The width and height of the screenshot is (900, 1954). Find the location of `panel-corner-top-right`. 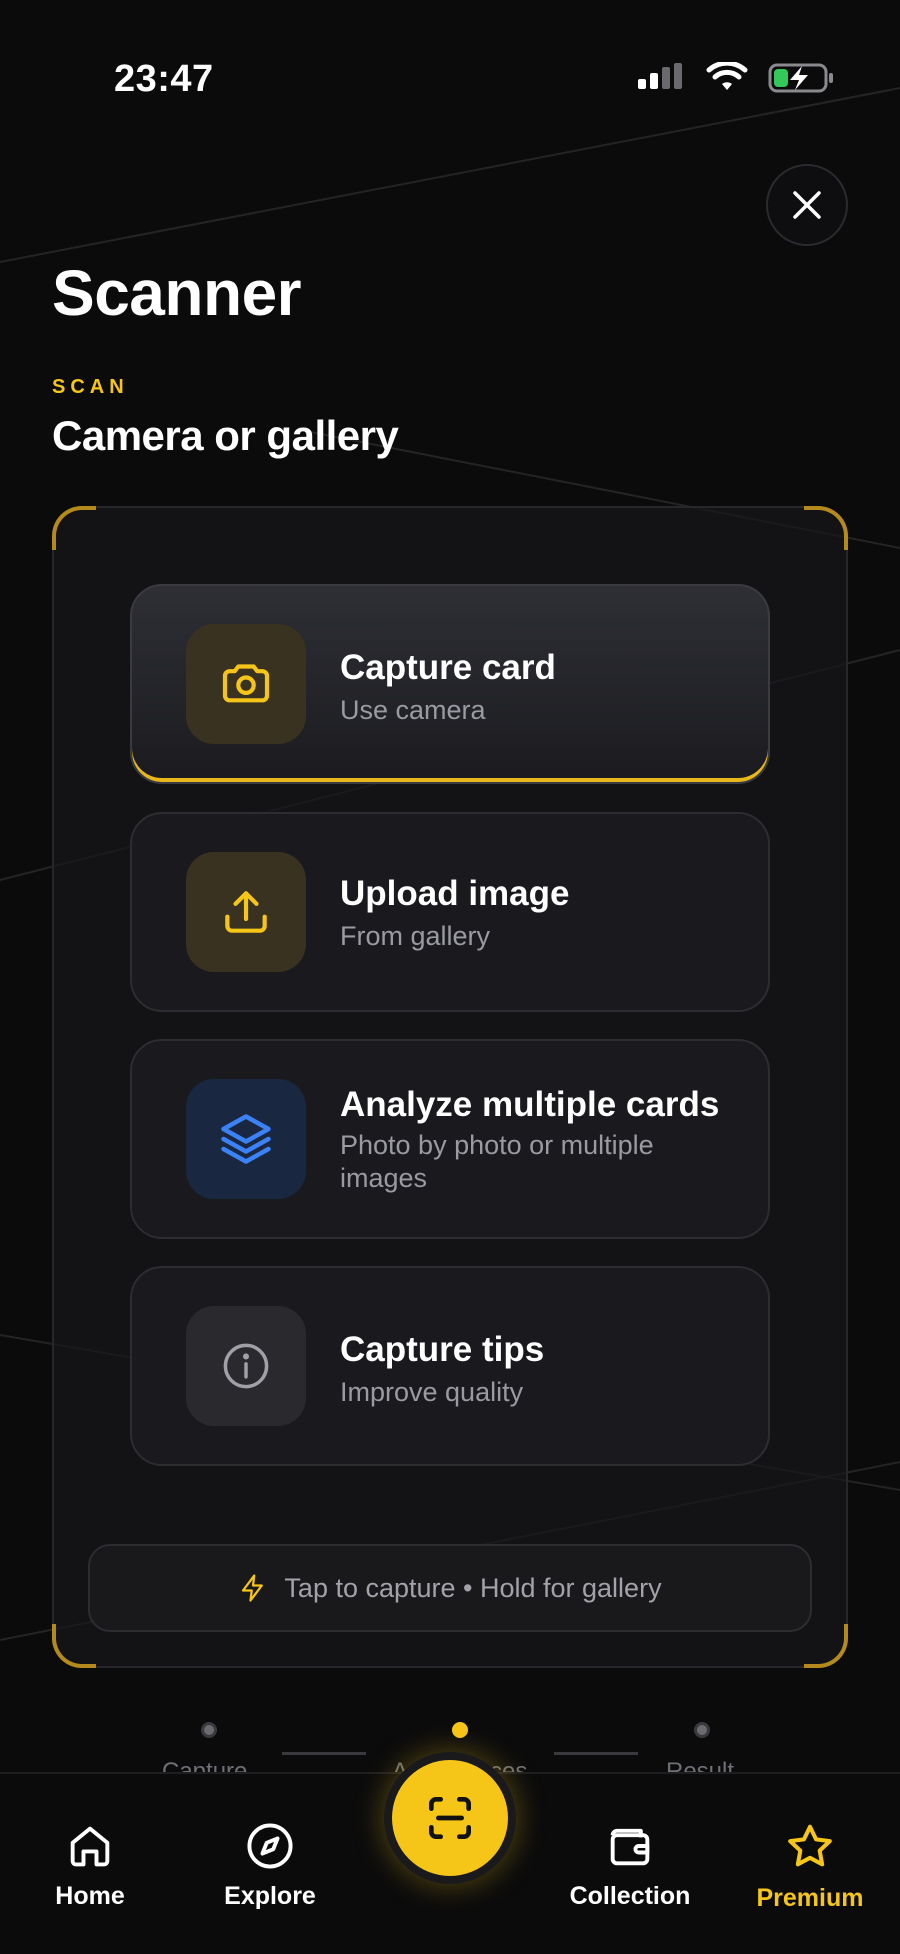

panel-corner-top-right is located at coordinates (826, 528).